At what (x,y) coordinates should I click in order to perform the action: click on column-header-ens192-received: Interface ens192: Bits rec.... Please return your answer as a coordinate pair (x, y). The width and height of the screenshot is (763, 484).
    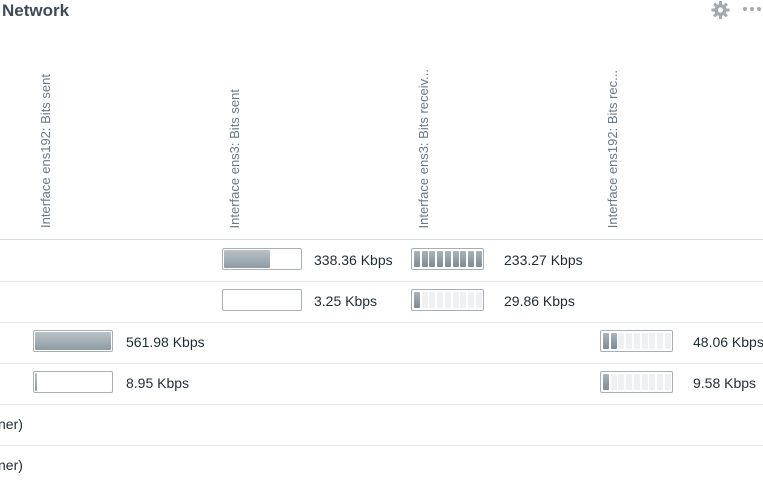
    Looking at the image, I should click on (613, 123).